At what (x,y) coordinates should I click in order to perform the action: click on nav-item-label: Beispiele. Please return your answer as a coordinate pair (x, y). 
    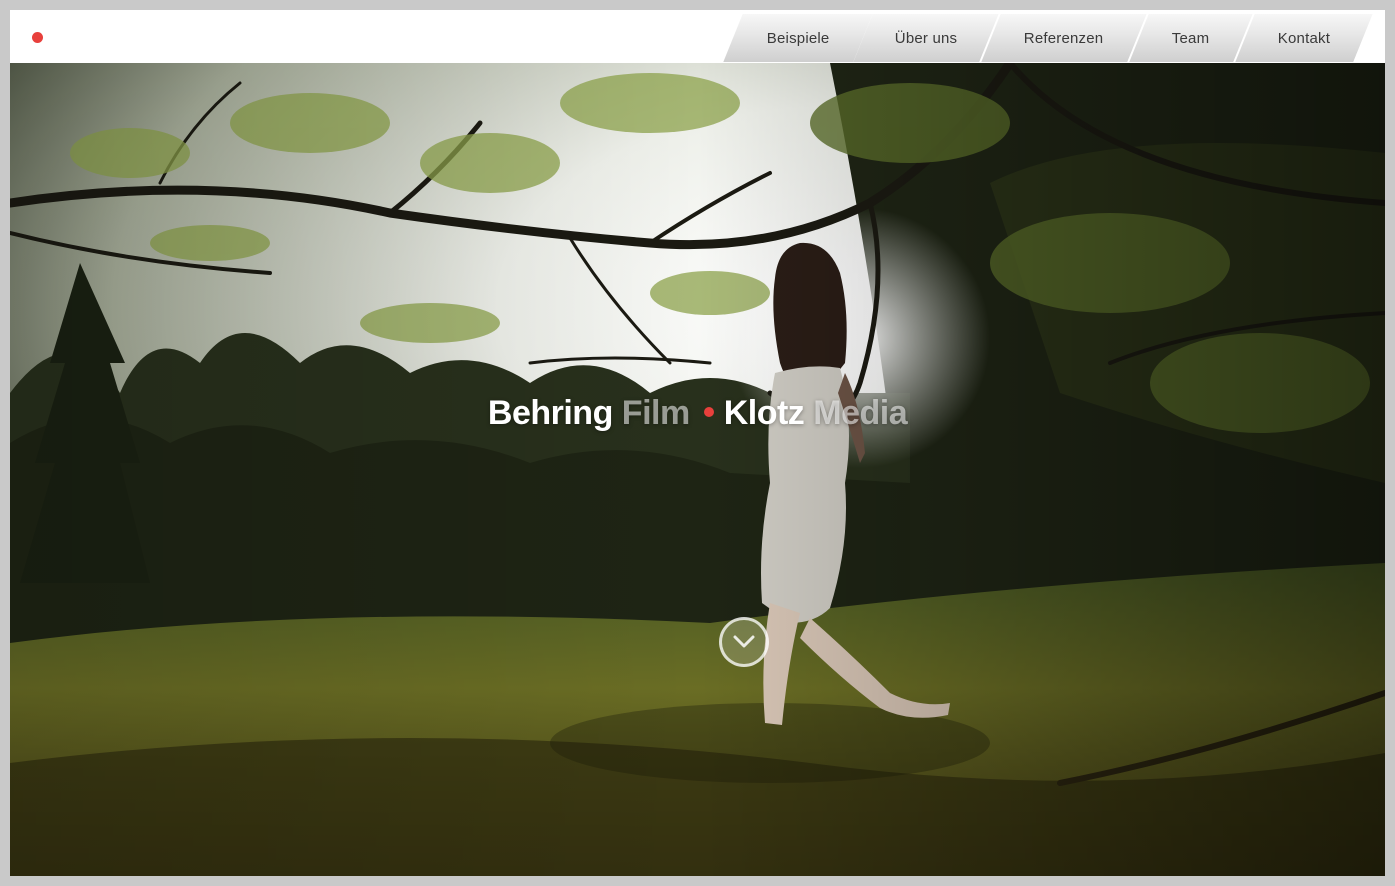
    Looking at the image, I should click on (798, 38).